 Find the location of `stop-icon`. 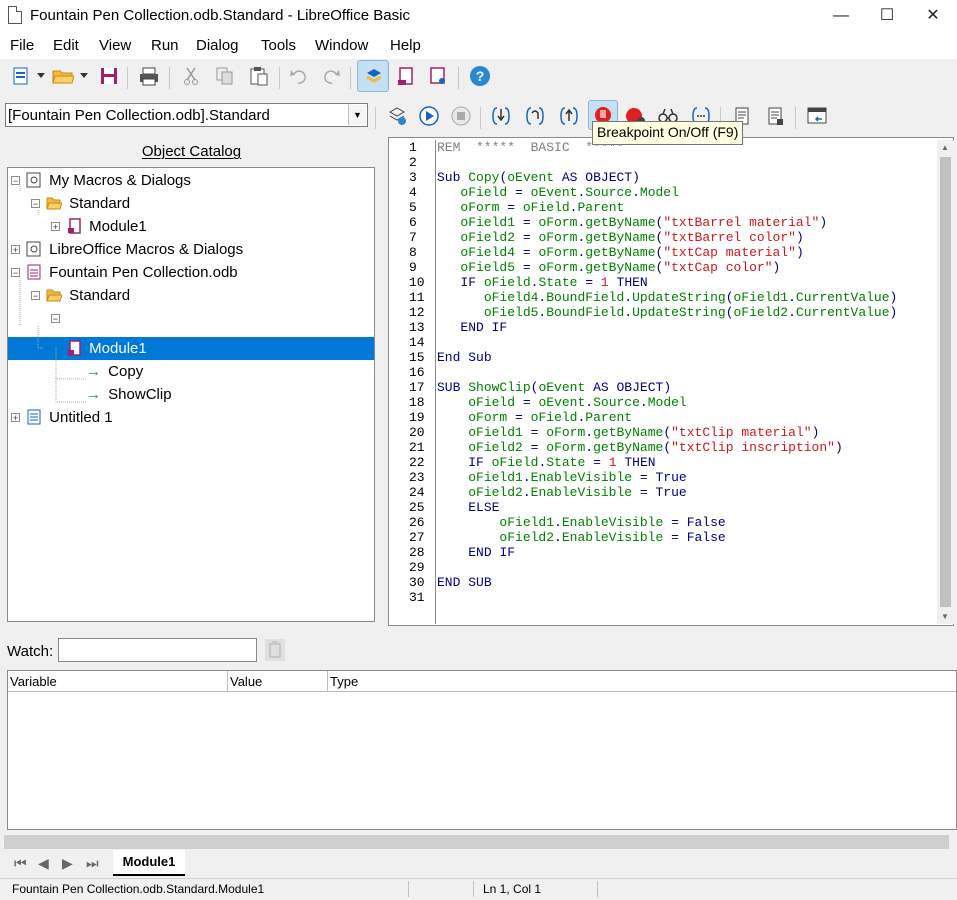

stop-icon is located at coordinates (461, 116).